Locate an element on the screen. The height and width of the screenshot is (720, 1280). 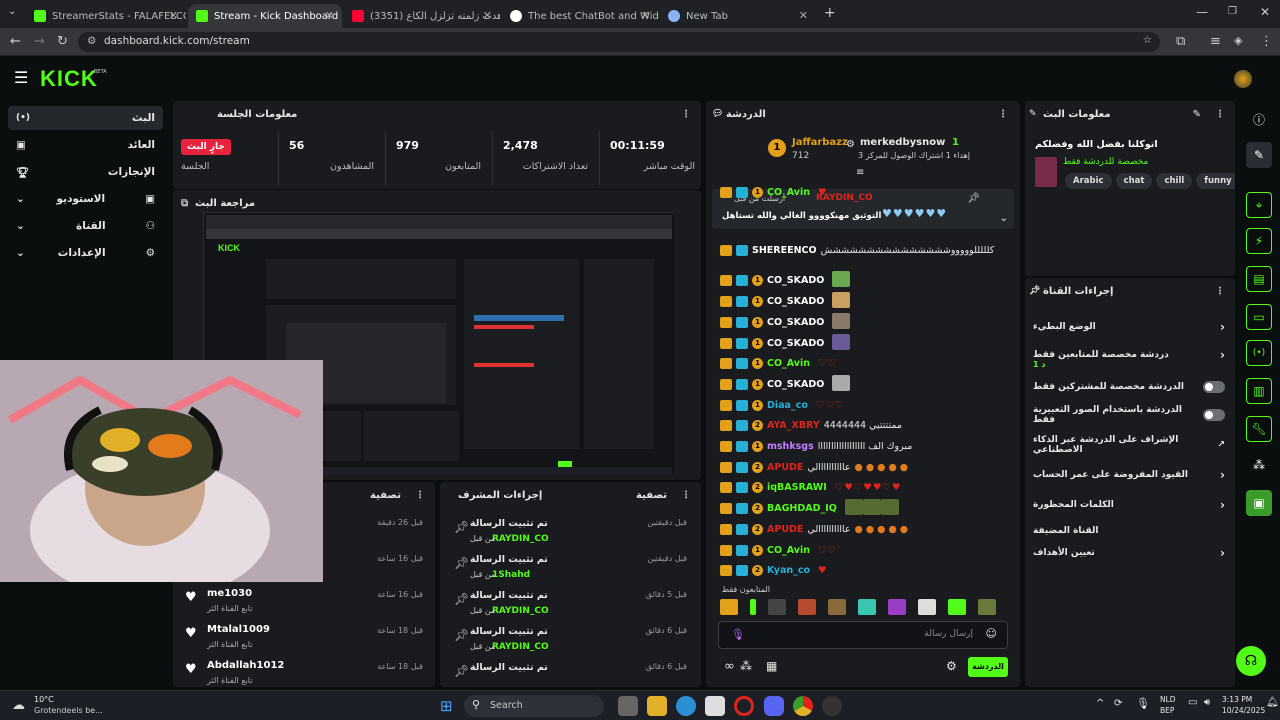
chevron-down-icon: ≡ is located at coordinates (860, 172).